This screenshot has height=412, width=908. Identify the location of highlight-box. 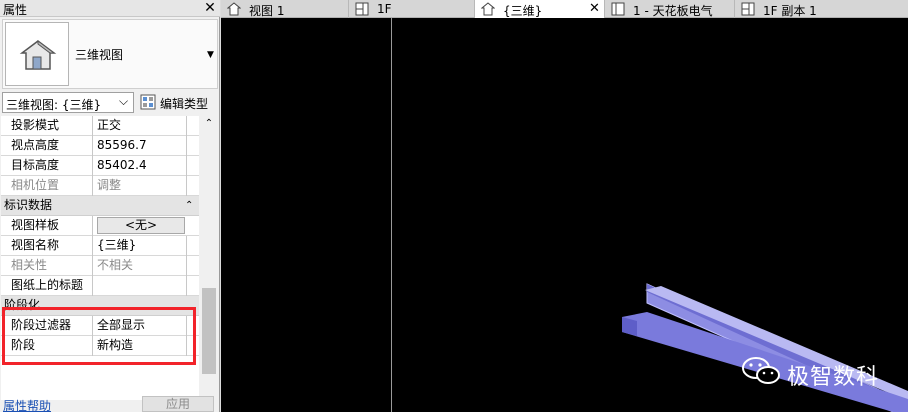
(99, 336).